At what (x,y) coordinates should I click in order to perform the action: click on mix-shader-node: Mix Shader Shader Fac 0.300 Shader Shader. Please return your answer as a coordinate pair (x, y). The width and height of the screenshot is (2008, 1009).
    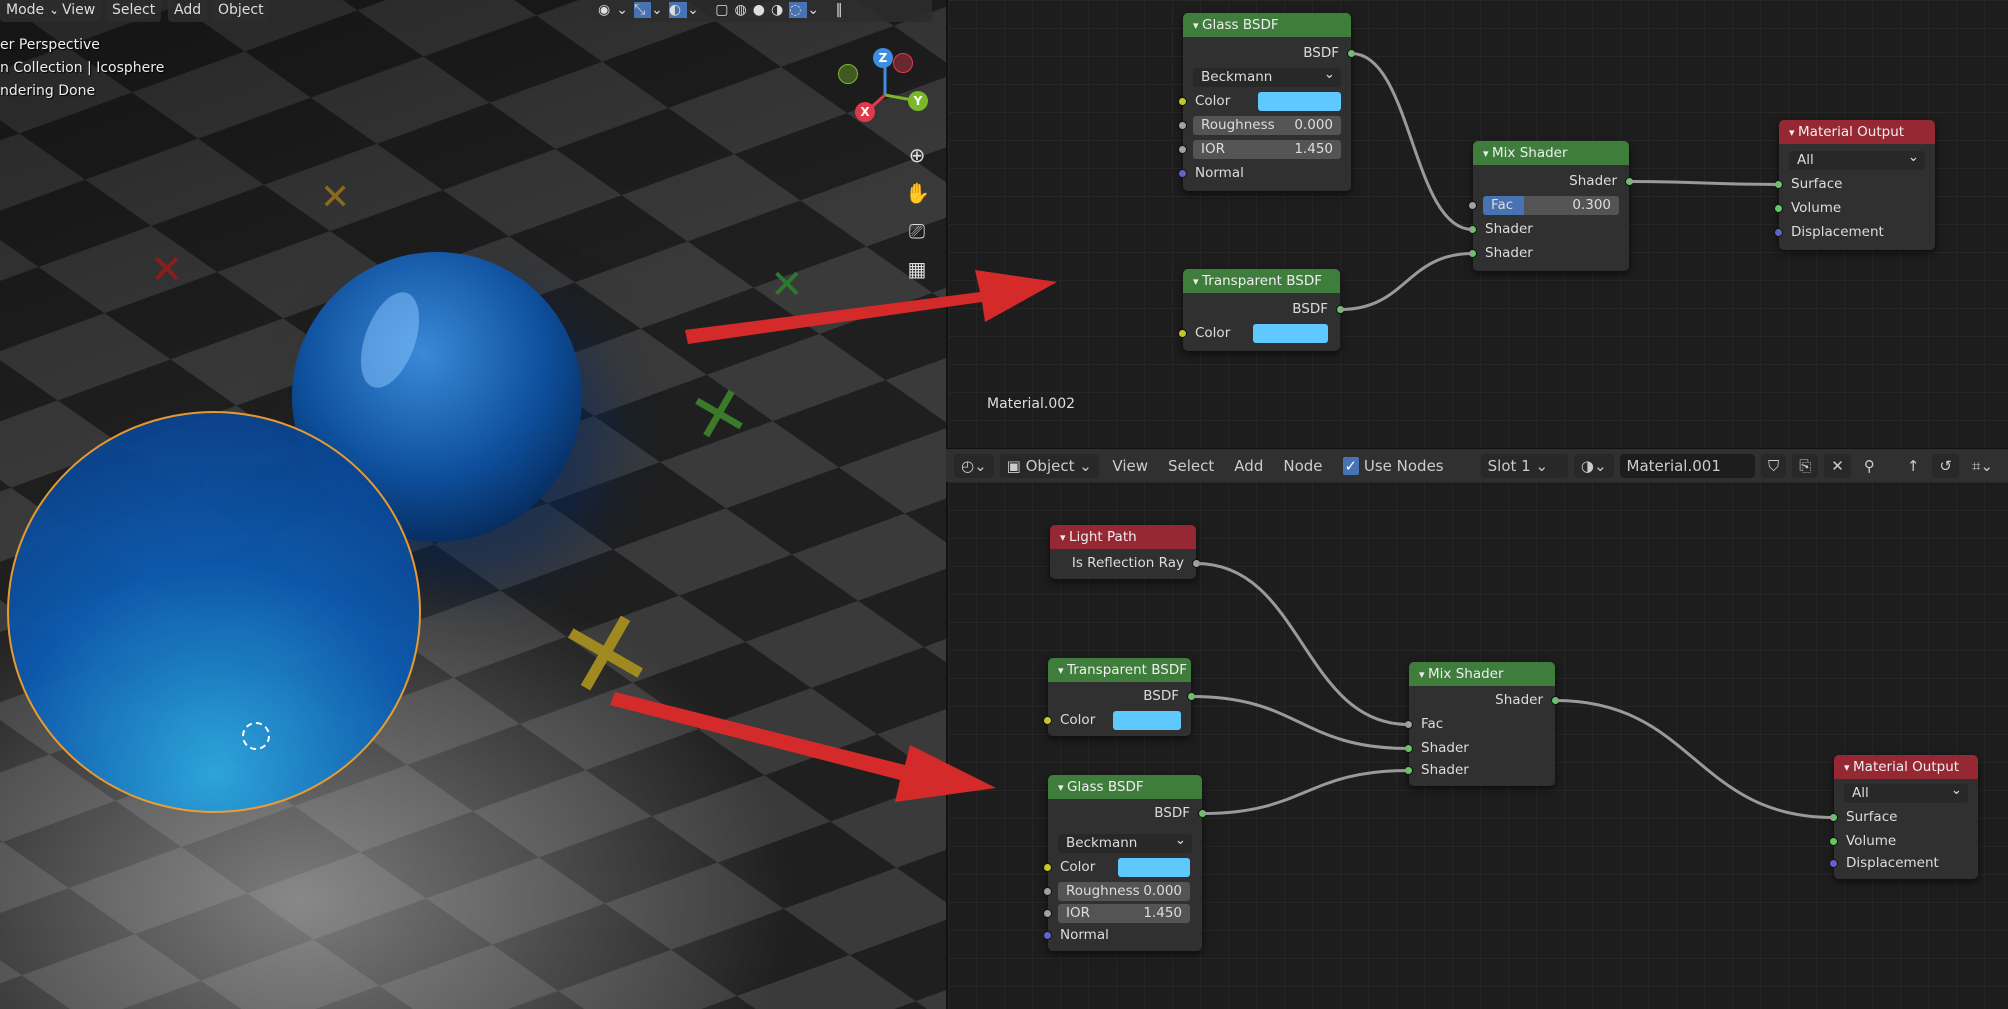
    Looking at the image, I should click on (1551, 206).